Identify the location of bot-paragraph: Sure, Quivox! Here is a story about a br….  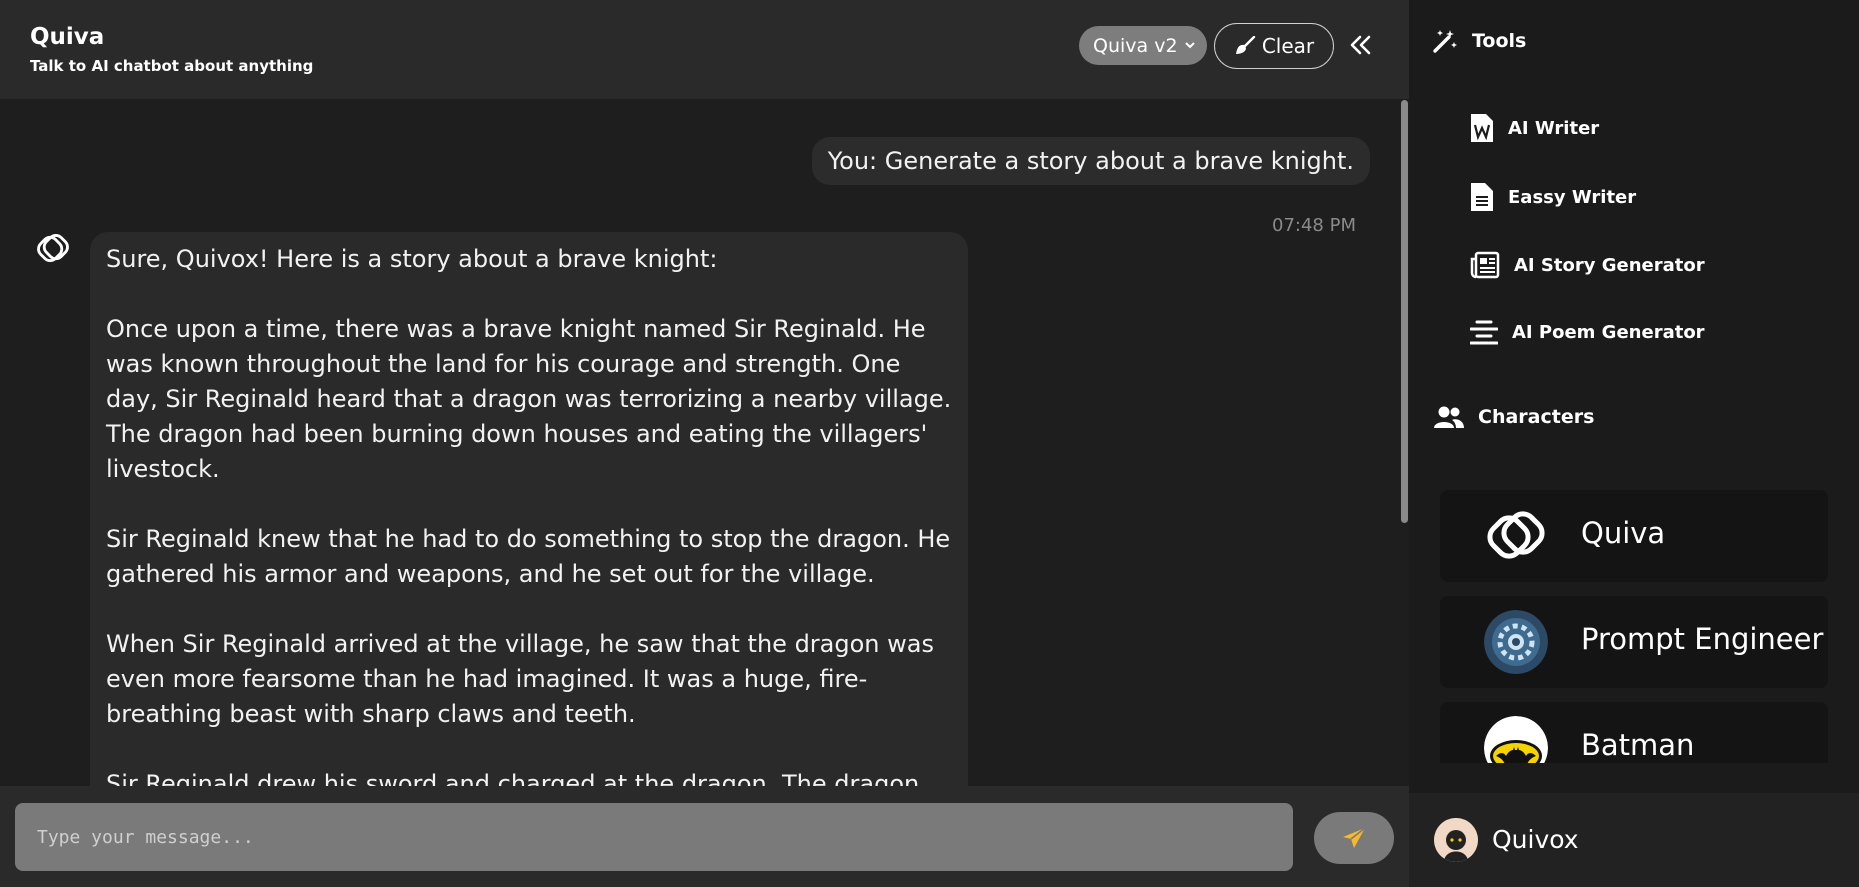
(412, 259).